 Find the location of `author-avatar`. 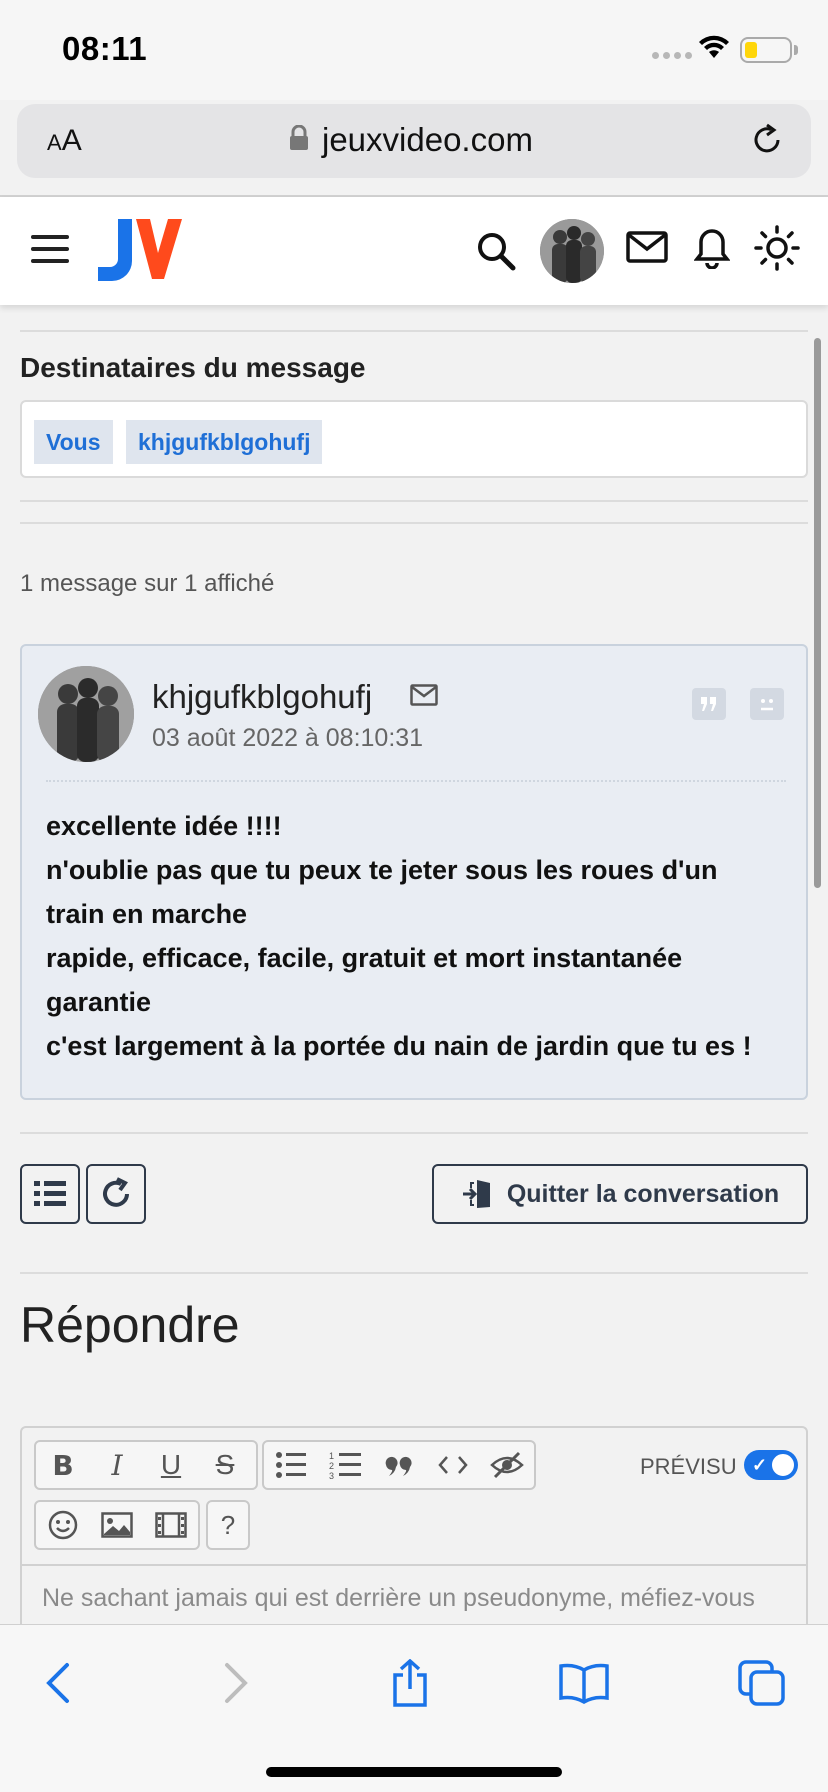

author-avatar is located at coordinates (86, 714).